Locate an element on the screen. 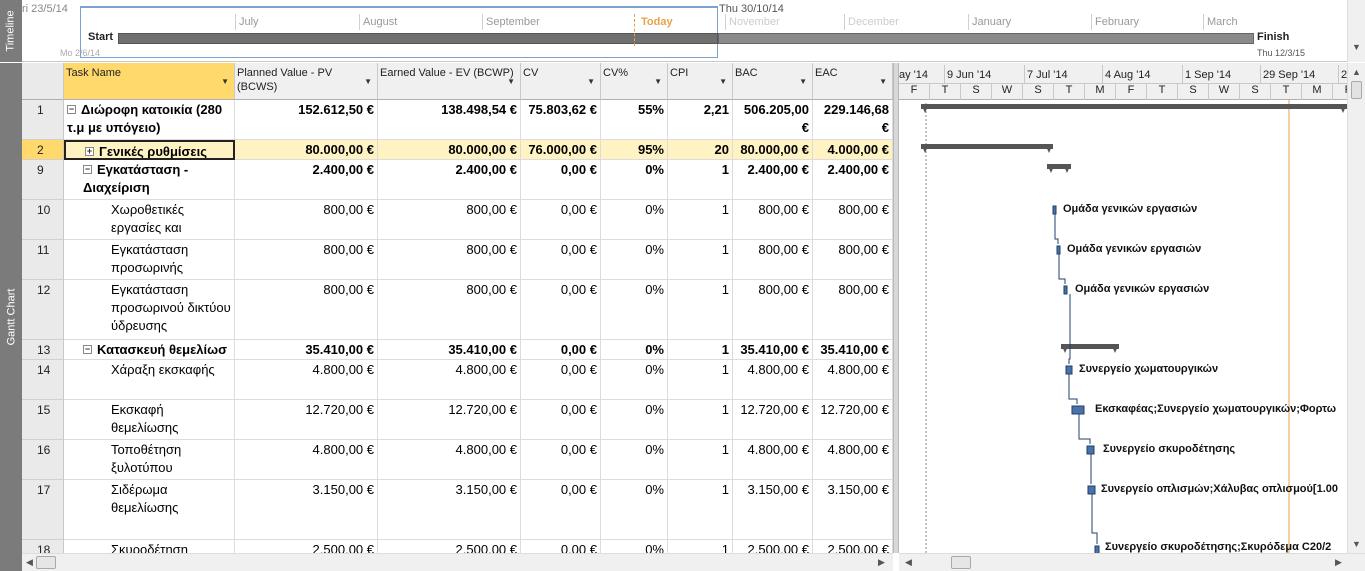  task-cell-bac: 12.720,00 € is located at coordinates (773, 420).